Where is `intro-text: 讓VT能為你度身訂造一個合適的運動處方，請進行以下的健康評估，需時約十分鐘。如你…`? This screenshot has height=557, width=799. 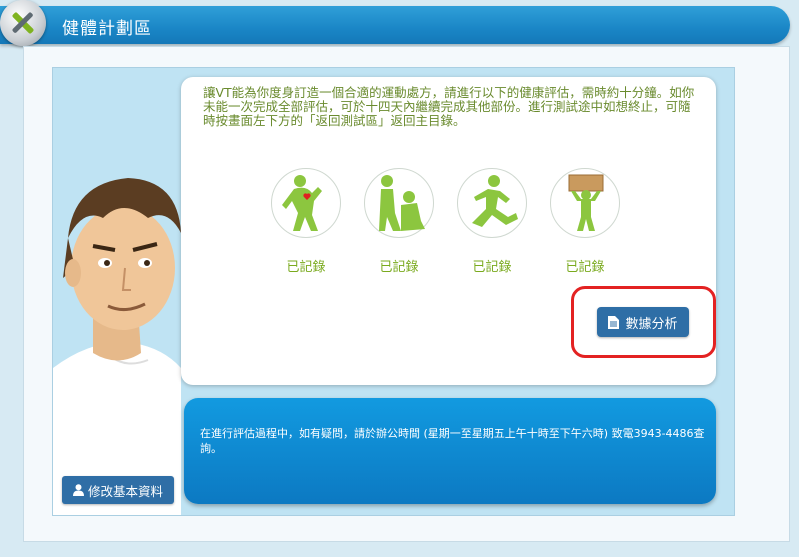
intro-text: 讓VT能為你度身訂造一個合適的運動處方，請進行以下的健康評估，需時約十分鐘。如你… is located at coordinates (449, 106).